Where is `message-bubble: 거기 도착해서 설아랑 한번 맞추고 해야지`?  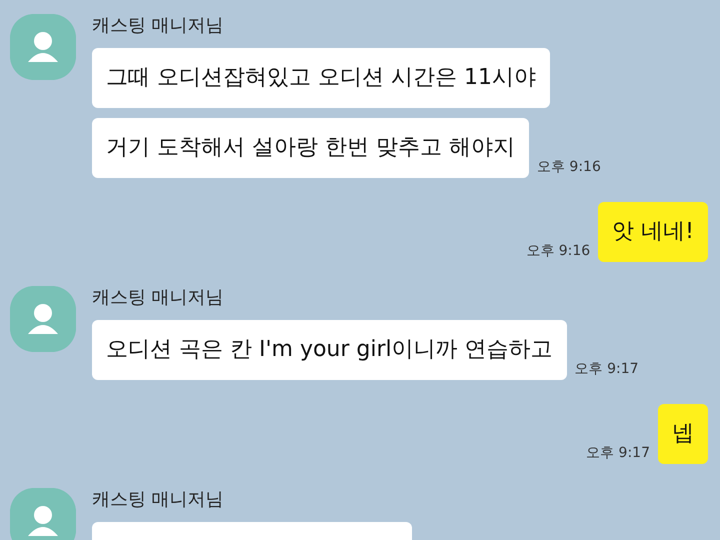
message-bubble: 거기 도착해서 설아랑 한번 맞추고 해야지 is located at coordinates (310, 148).